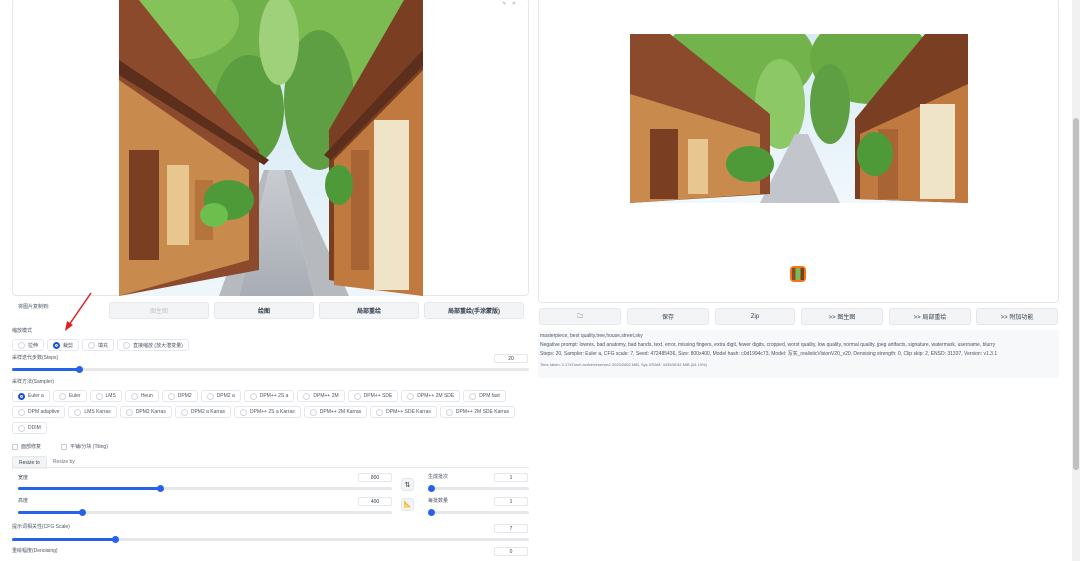  I want to click on zip-button: Zip, so click(755, 316).